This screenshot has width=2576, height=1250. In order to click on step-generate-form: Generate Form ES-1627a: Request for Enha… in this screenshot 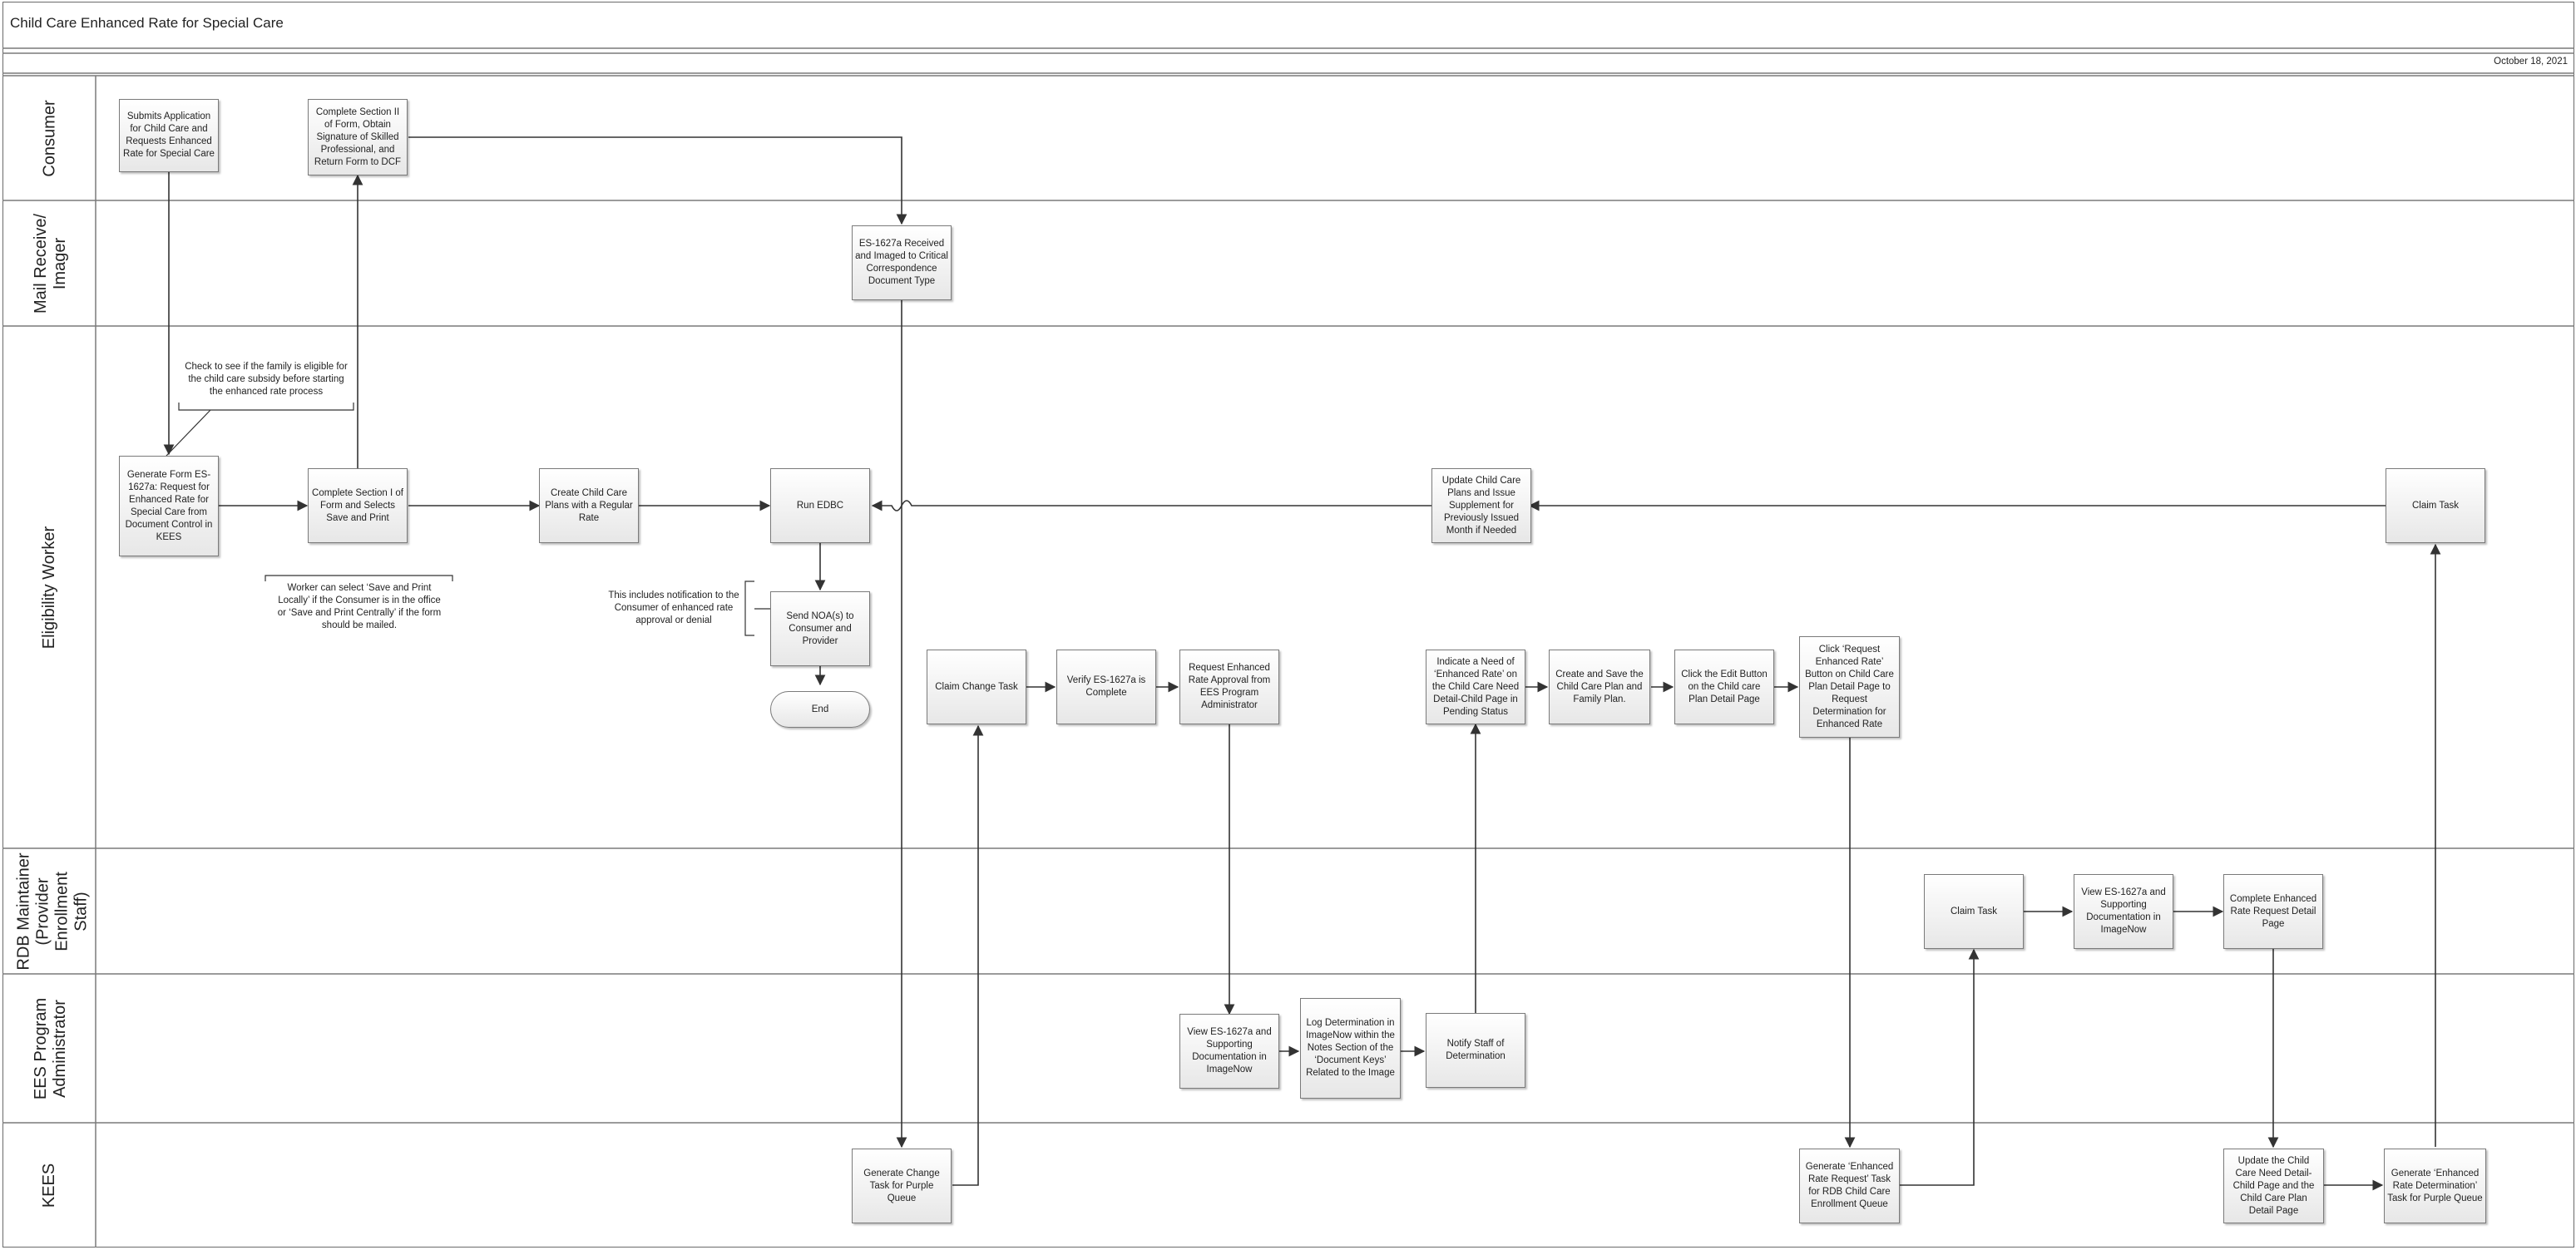, I will do `click(169, 506)`.